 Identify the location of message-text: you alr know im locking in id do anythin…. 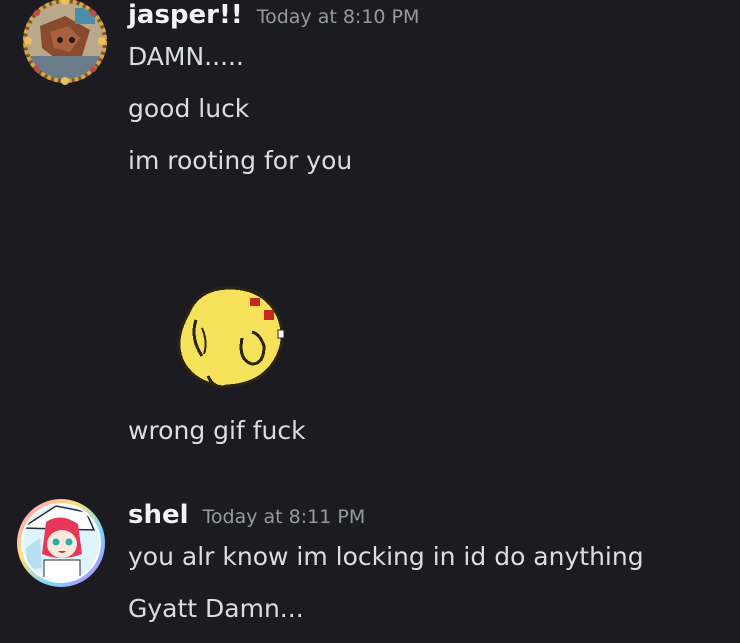
(386, 556).